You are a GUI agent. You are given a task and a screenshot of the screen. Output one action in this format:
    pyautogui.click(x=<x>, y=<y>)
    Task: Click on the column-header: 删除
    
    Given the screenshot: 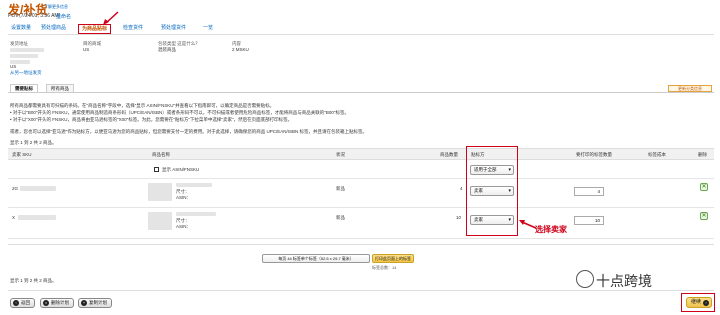 What is the action you would take?
    pyautogui.click(x=702, y=154)
    